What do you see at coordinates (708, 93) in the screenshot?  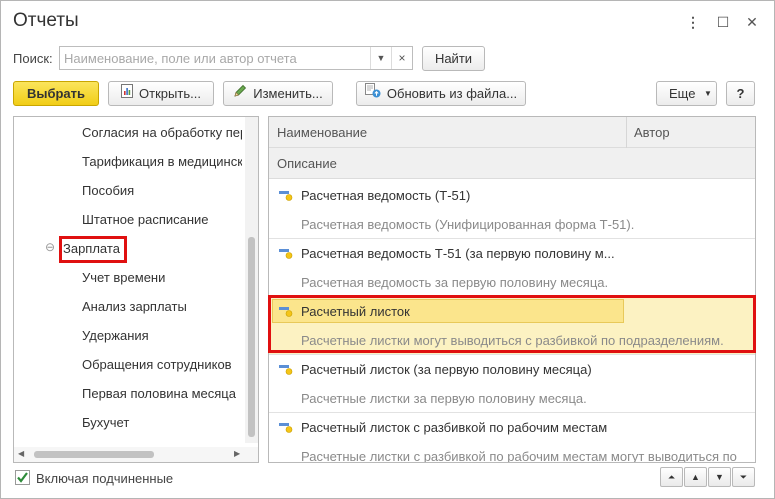 I see `chevron-down-icon: ▼` at bounding box center [708, 93].